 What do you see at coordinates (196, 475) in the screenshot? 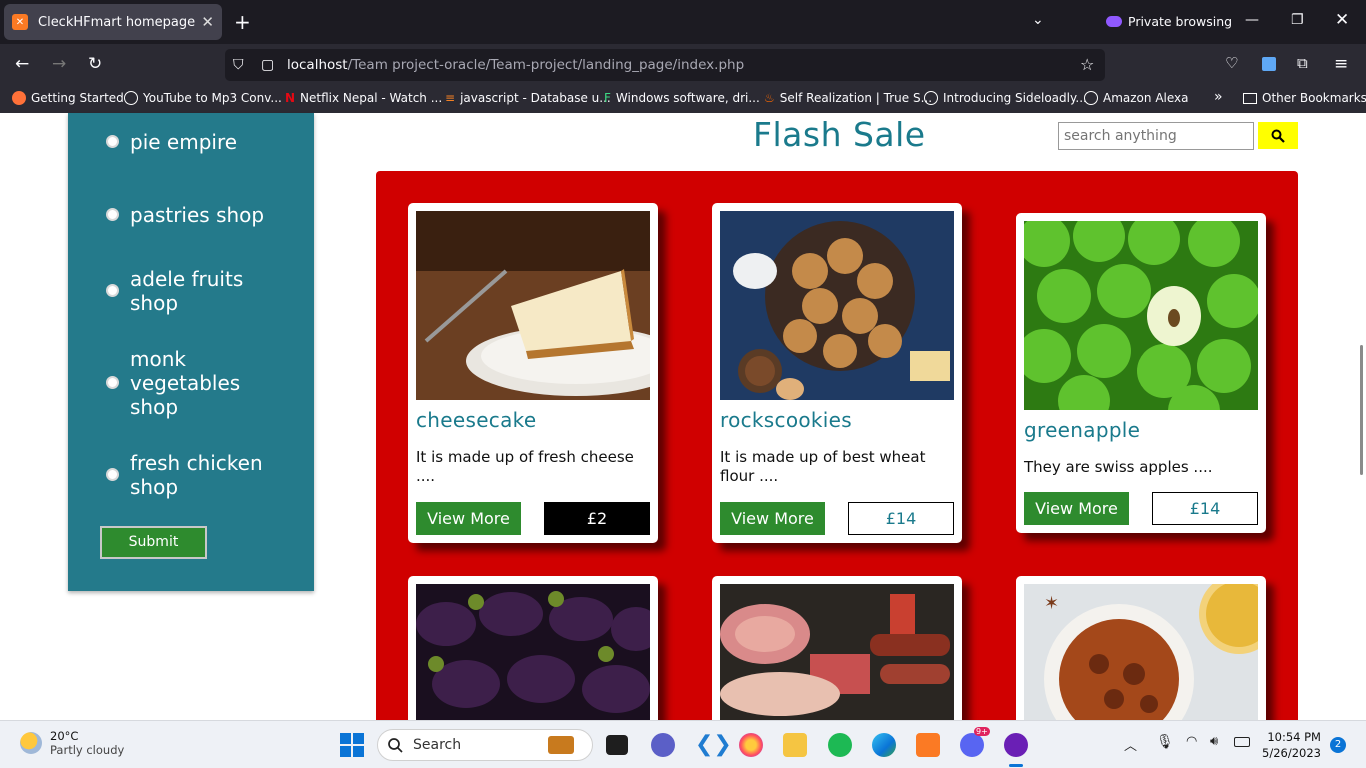
I see `shop-label: fresh chicken shop` at bounding box center [196, 475].